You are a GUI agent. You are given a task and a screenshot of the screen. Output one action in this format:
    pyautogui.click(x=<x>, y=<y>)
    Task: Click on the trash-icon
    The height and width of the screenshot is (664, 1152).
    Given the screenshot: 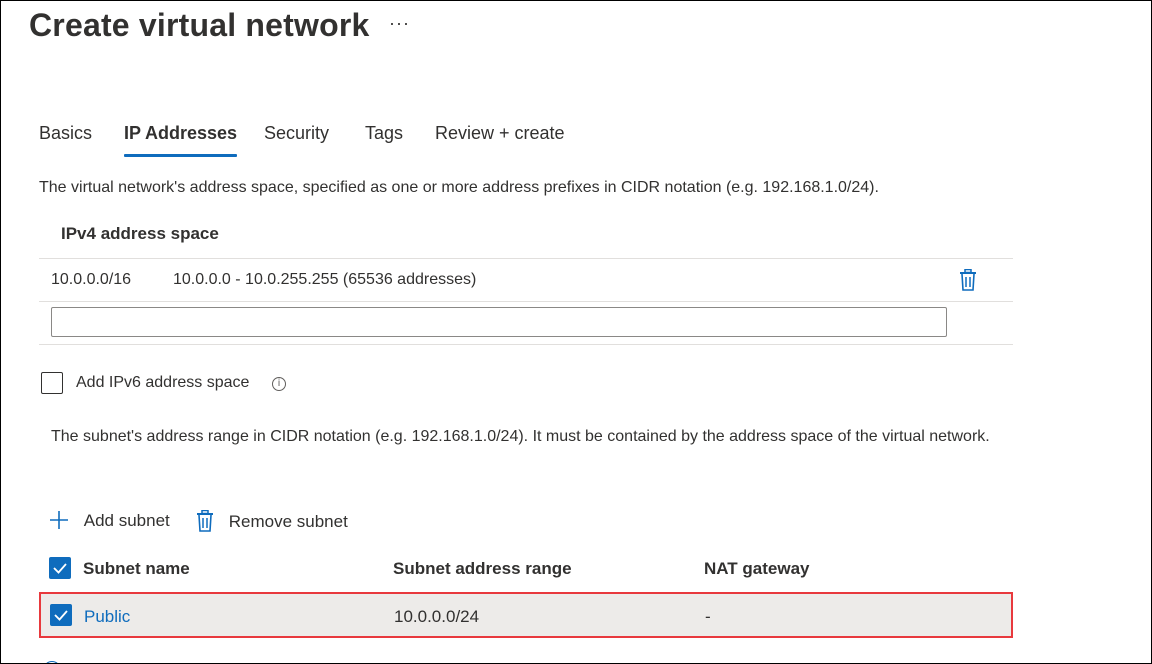 What is the action you would take?
    pyautogui.click(x=205, y=520)
    